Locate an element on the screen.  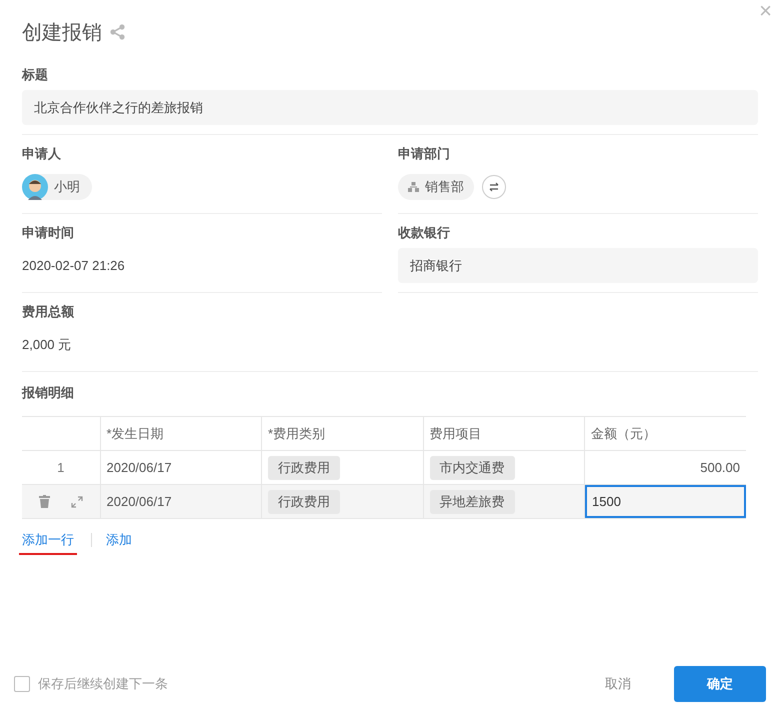
dialog-title: 创建报销 is located at coordinates (62, 33).